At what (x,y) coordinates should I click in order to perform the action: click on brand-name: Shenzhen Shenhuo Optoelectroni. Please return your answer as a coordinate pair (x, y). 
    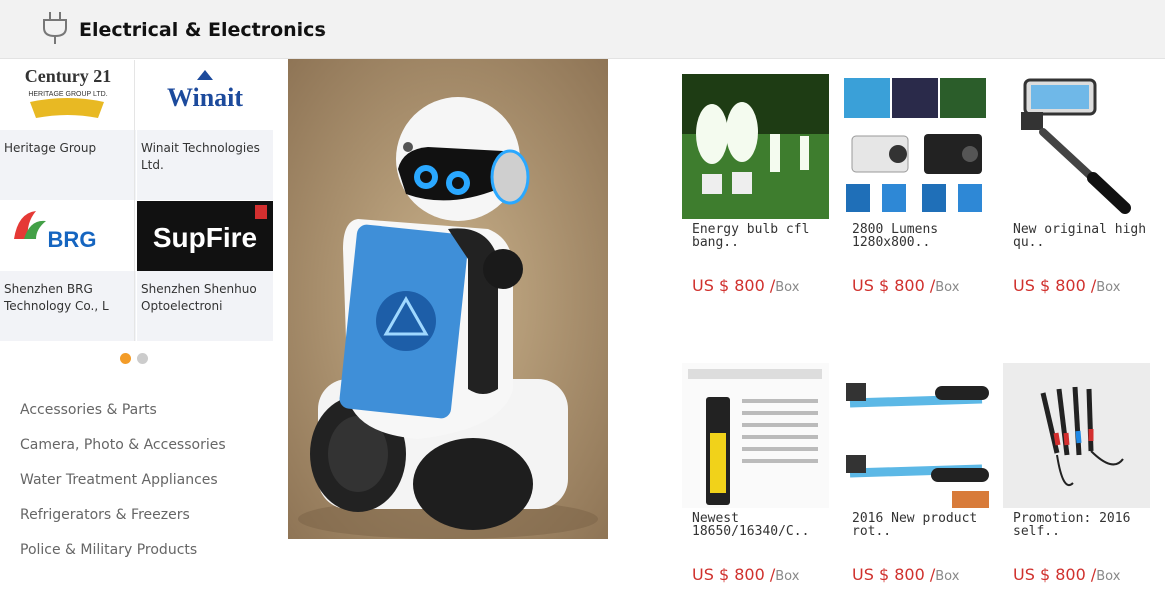
    Looking at the image, I should click on (205, 298).